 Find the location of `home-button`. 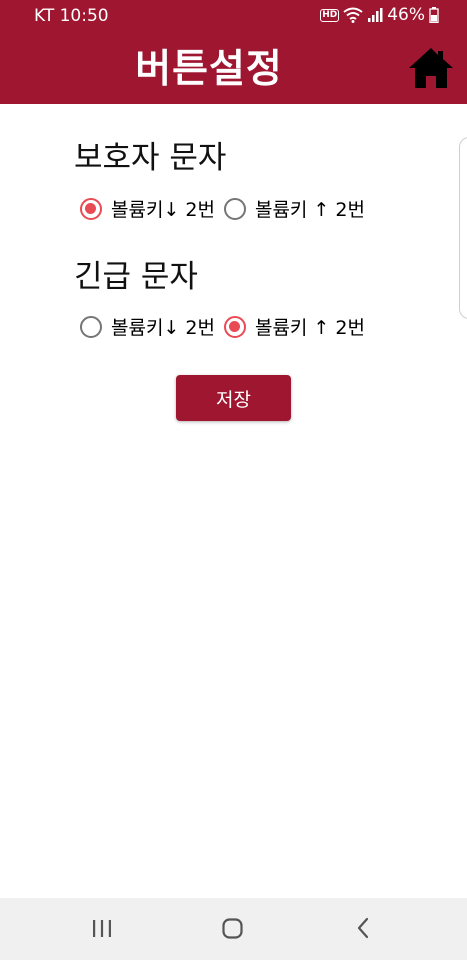

home-button is located at coordinates (431, 68).